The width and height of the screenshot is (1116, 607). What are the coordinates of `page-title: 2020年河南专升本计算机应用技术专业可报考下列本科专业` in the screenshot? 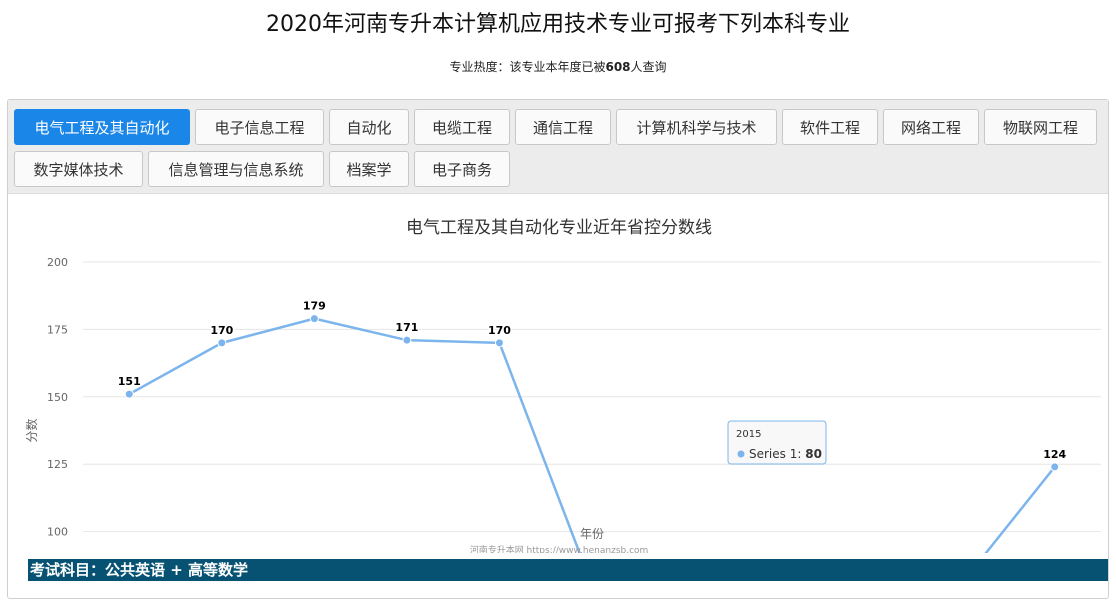 It's located at (558, 24).